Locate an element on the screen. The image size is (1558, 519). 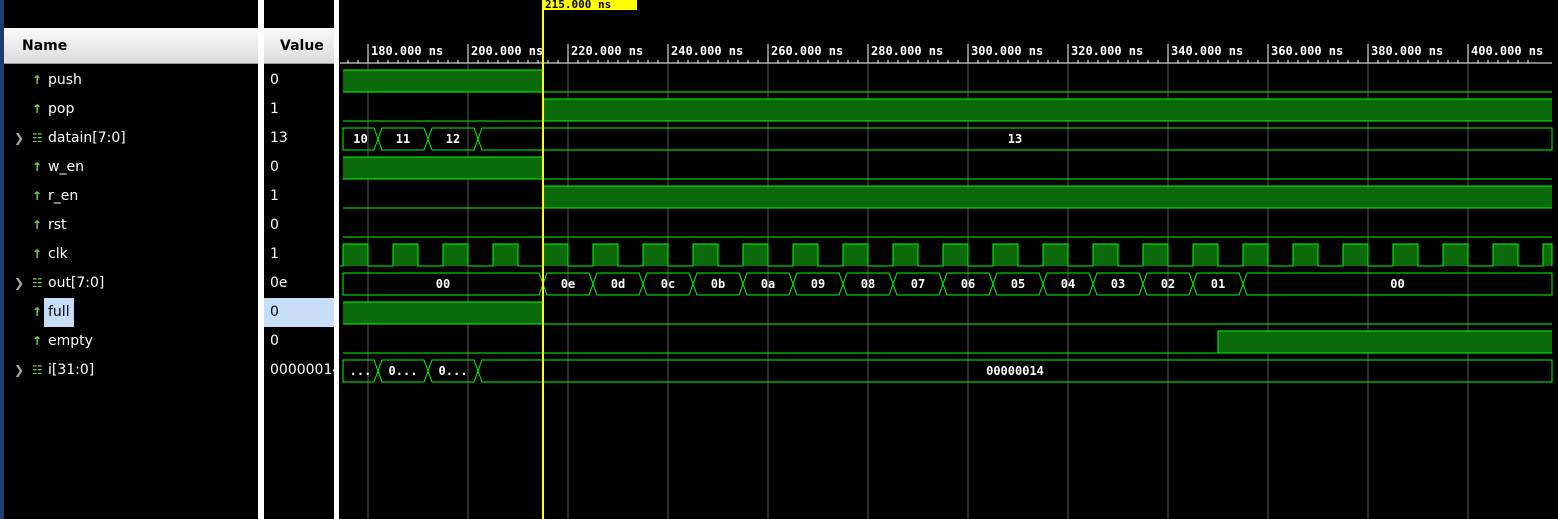
tick-label: 320.000 ns is located at coordinates (1107, 51).